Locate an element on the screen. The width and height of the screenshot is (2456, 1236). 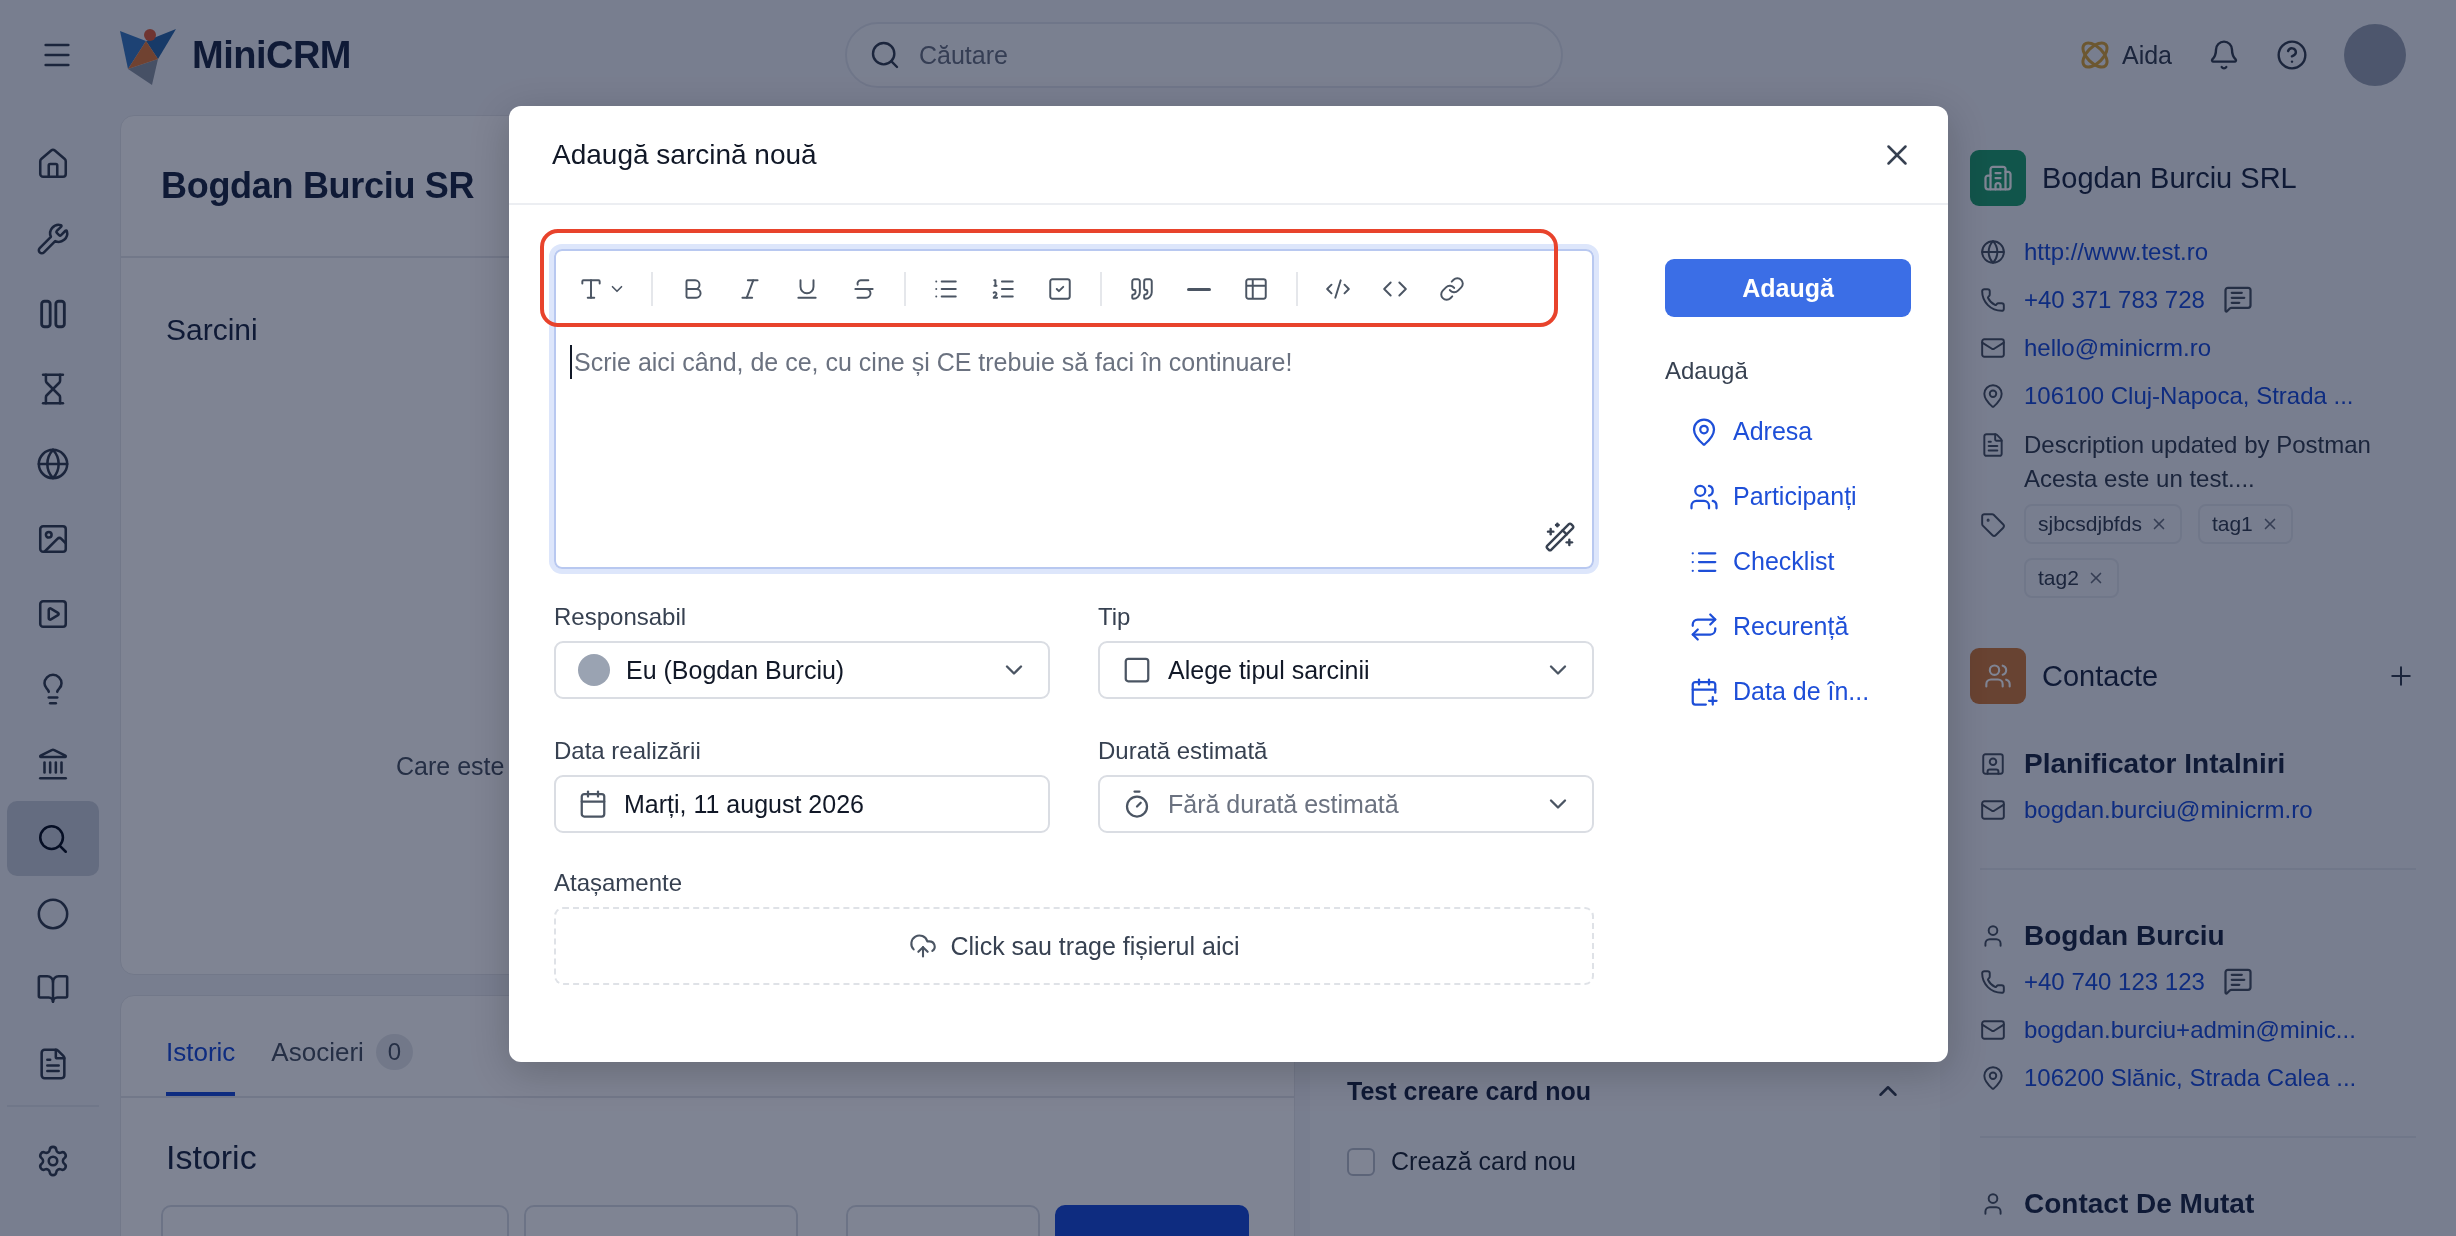
field-label: Data realizării is located at coordinates (628, 751).